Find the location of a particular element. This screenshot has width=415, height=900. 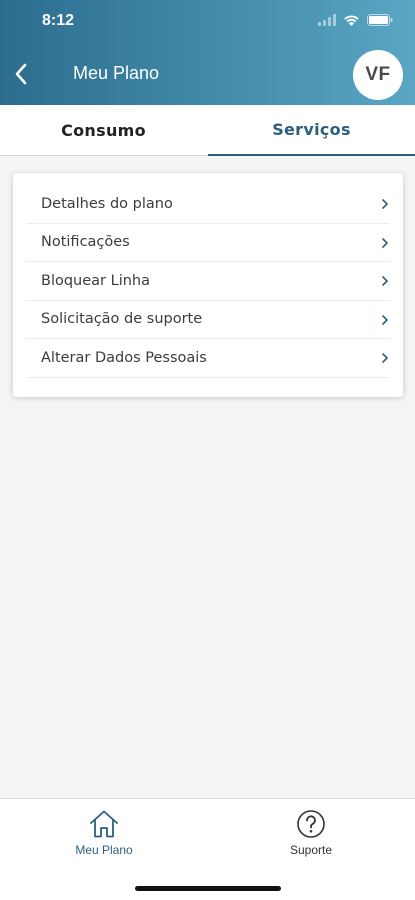

tab-servicos: Serviços is located at coordinates (311, 130).